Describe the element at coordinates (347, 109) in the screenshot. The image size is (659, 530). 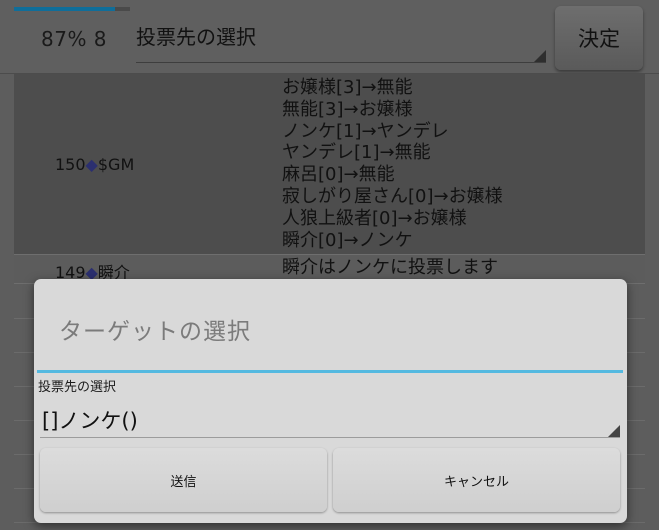
I see `log-line: 無能[3]→お嬢様` at that location.